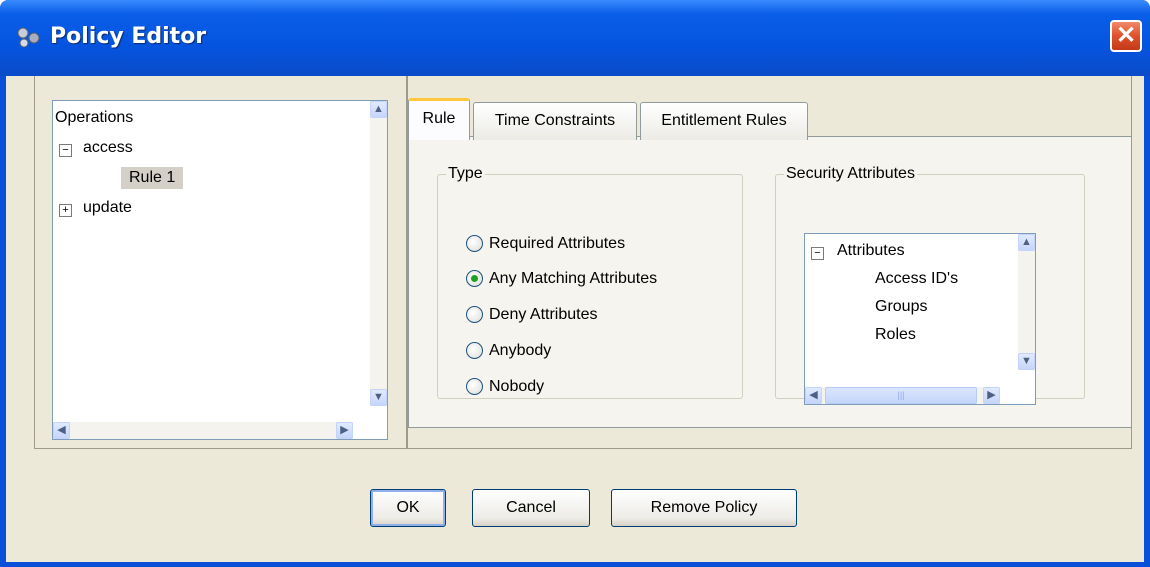  What do you see at coordinates (573, 278) in the screenshot?
I see `radio-label: Any Matching Attributes` at bounding box center [573, 278].